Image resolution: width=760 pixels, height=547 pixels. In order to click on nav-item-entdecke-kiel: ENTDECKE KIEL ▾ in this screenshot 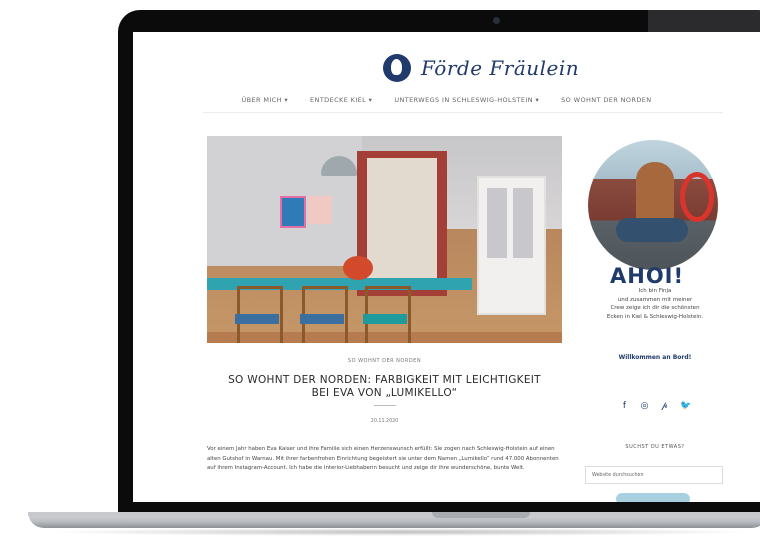, I will do `click(341, 100)`.